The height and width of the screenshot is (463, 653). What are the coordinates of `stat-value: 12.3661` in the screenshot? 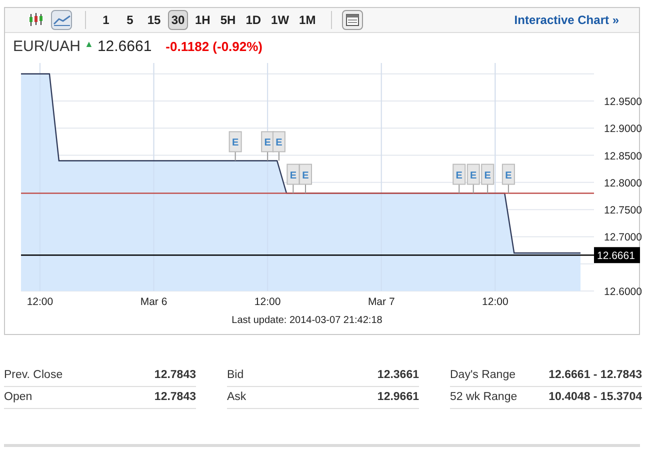 It's located at (398, 375).